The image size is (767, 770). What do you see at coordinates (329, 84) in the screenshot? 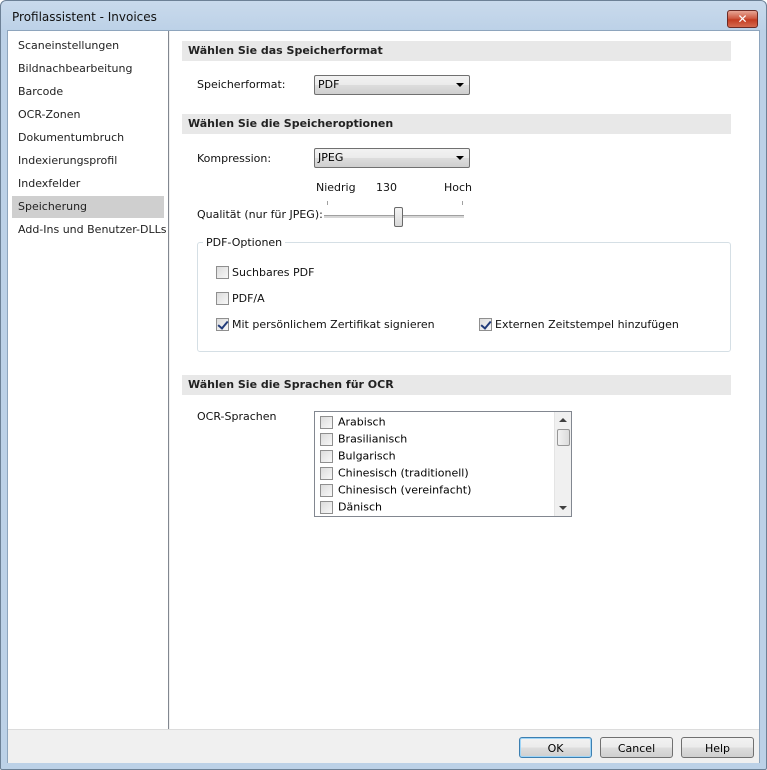
I see `format-dropdown-value: PDF` at bounding box center [329, 84].